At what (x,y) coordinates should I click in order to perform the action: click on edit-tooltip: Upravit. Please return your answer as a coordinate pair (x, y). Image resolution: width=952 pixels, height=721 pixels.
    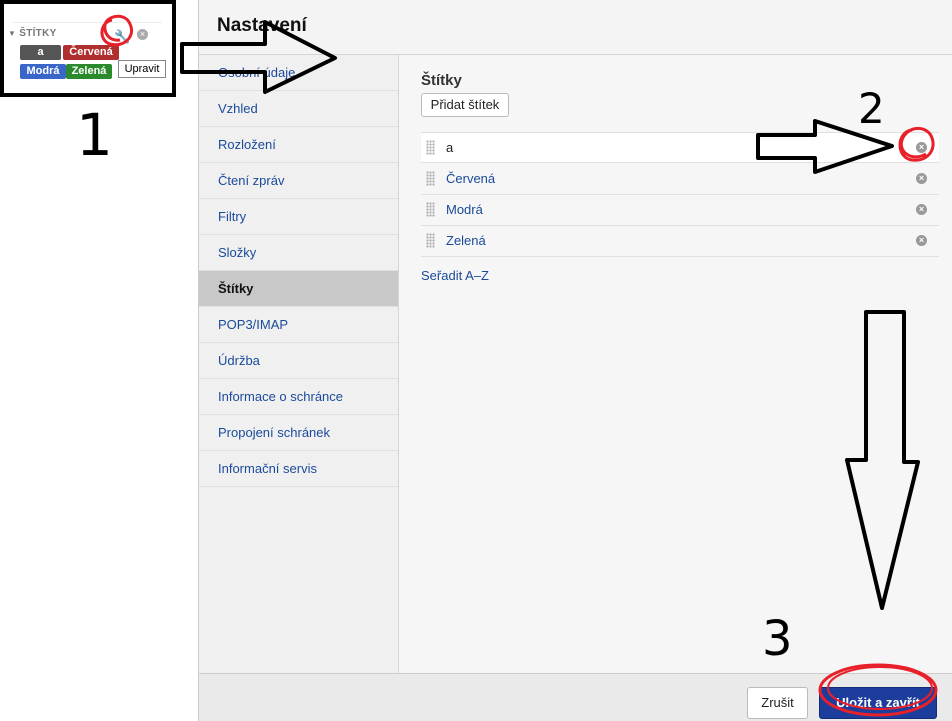
    Looking at the image, I should click on (142, 69).